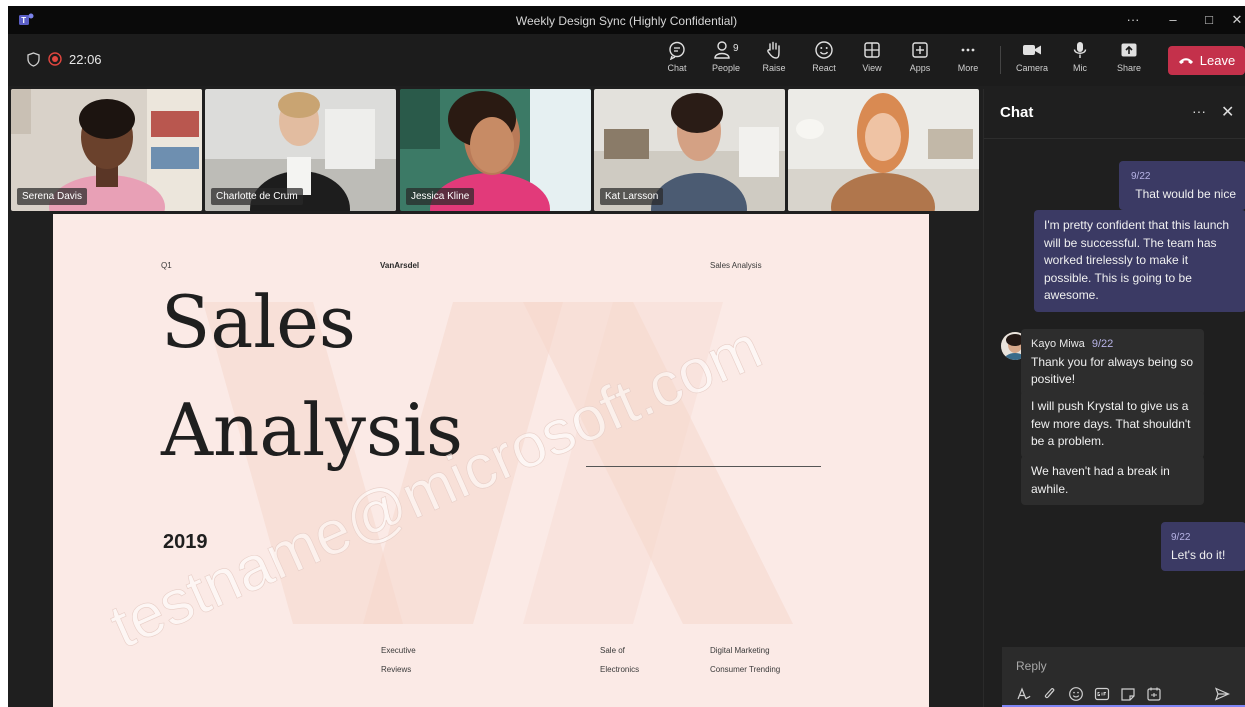 This screenshot has height=707, width=1245. I want to click on slide-col2-line1: Sale of, so click(612, 650).